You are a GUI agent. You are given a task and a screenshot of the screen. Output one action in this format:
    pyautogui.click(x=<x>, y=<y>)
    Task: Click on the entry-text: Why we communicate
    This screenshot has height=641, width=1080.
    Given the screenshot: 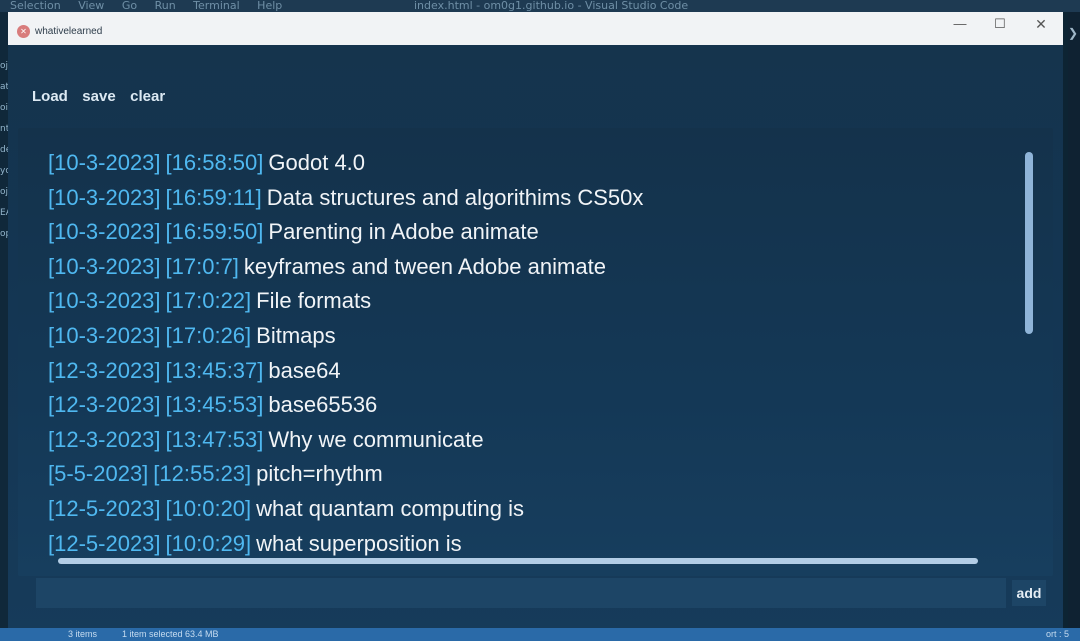 What is the action you would take?
    pyautogui.click(x=376, y=439)
    